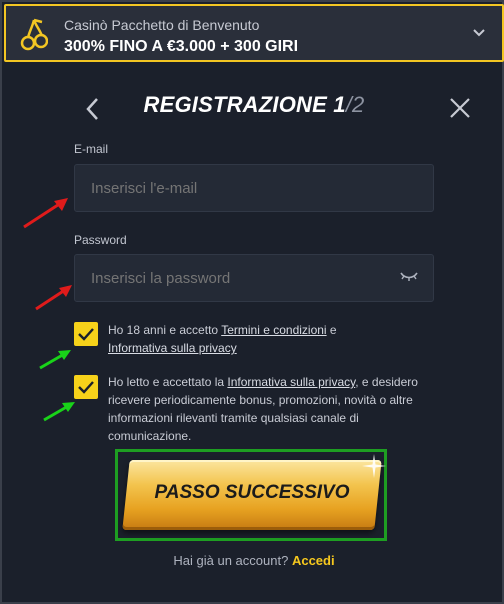 Image resolution: width=504 pixels, height=604 pixels. Describe the element at coordinates (93, 109) in the screenshot. I see `chevron-left-icon` at that location.